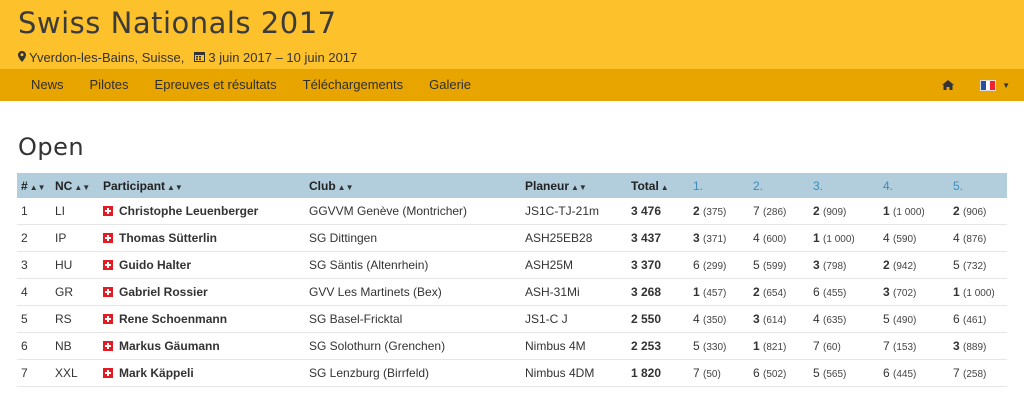 The image size is (1024, 407). What do you see at coordinates (719, 185) in the screenshot?
I see `col-day-1: 1.` at bounding box center [719, 185].